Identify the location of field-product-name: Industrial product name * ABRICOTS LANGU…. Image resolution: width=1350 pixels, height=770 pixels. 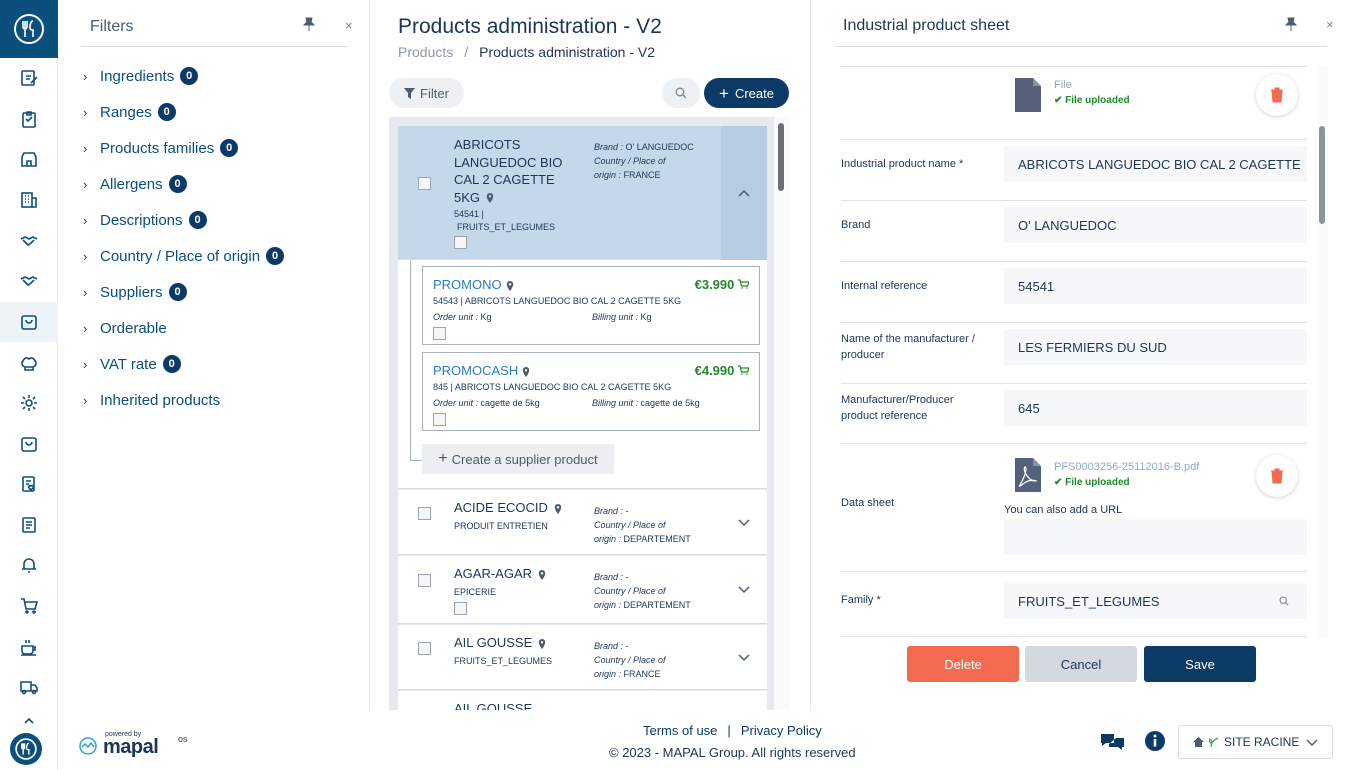
(1074, 169).